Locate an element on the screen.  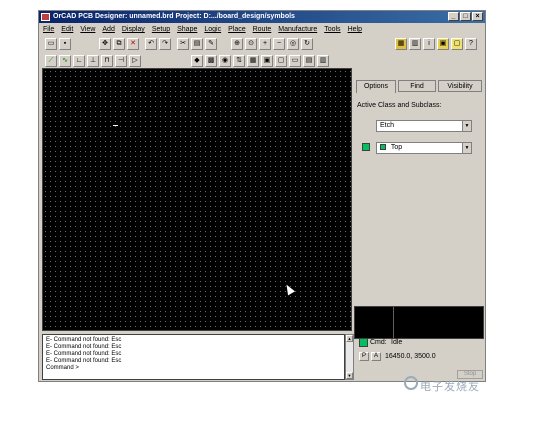
tab-visibility: Visibility is located at coordinates (460, 86).